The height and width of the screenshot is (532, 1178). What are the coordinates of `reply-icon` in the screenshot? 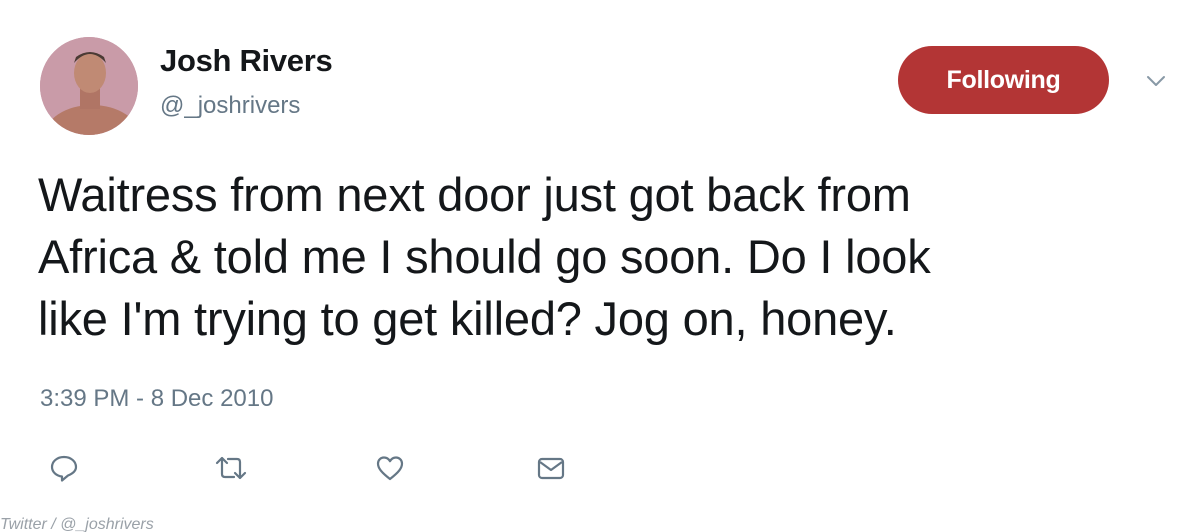 It's located at (64, 468).